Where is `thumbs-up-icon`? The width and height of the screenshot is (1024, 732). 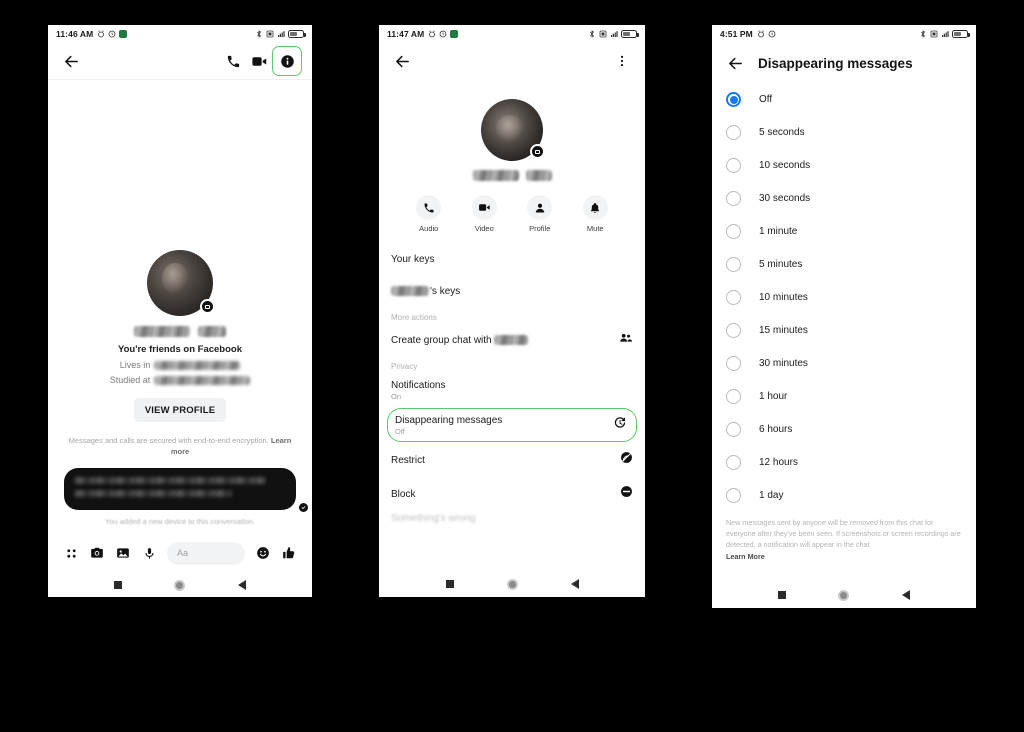
thumbs-up-icon is located at coordinates (289, 553).